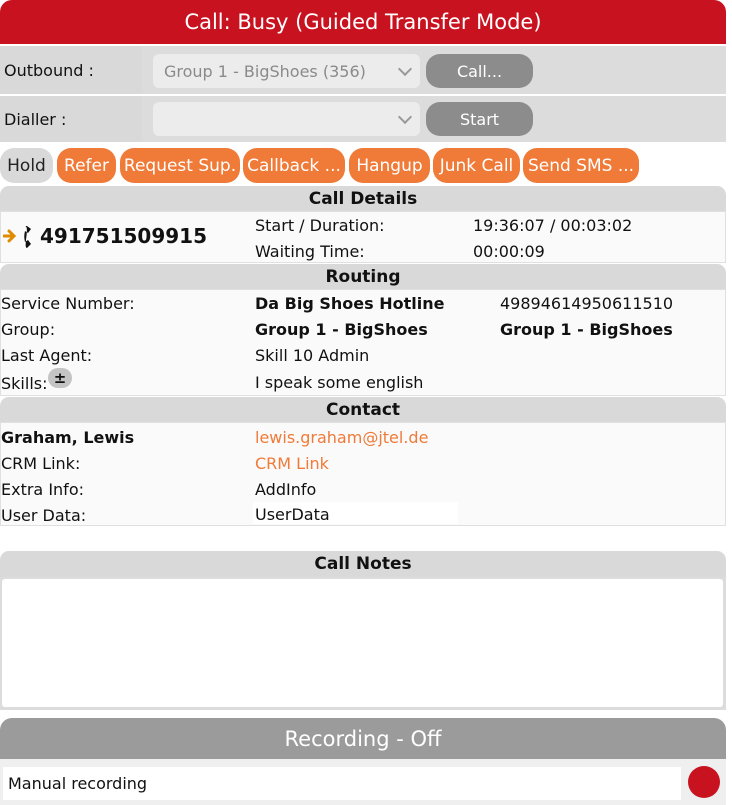 The width and height of the screenshot is (732, 805). I want to click on routing-header: Routing, so click(363, 276).